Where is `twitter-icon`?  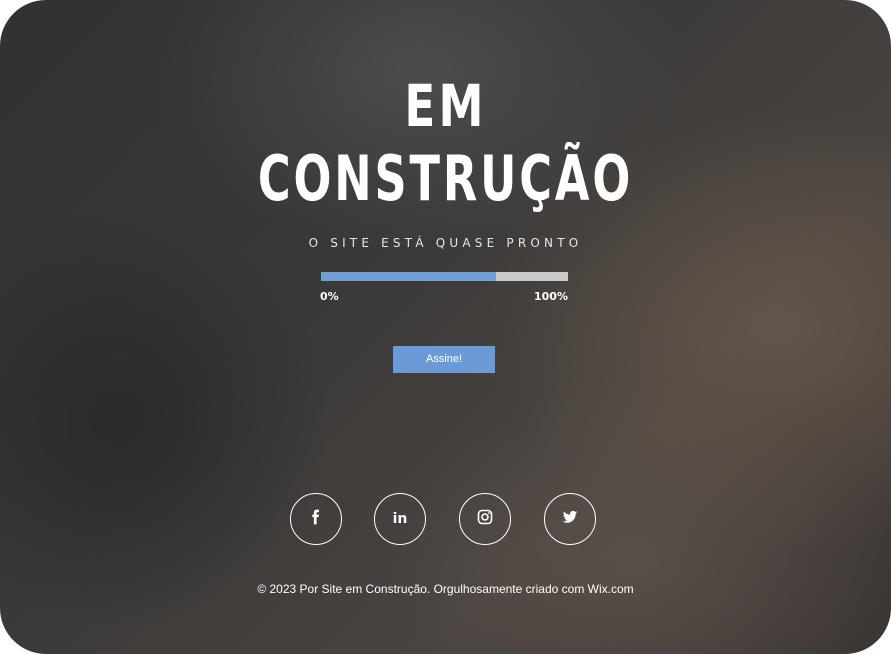 twitter-icon is located at coordinates (570, 519).